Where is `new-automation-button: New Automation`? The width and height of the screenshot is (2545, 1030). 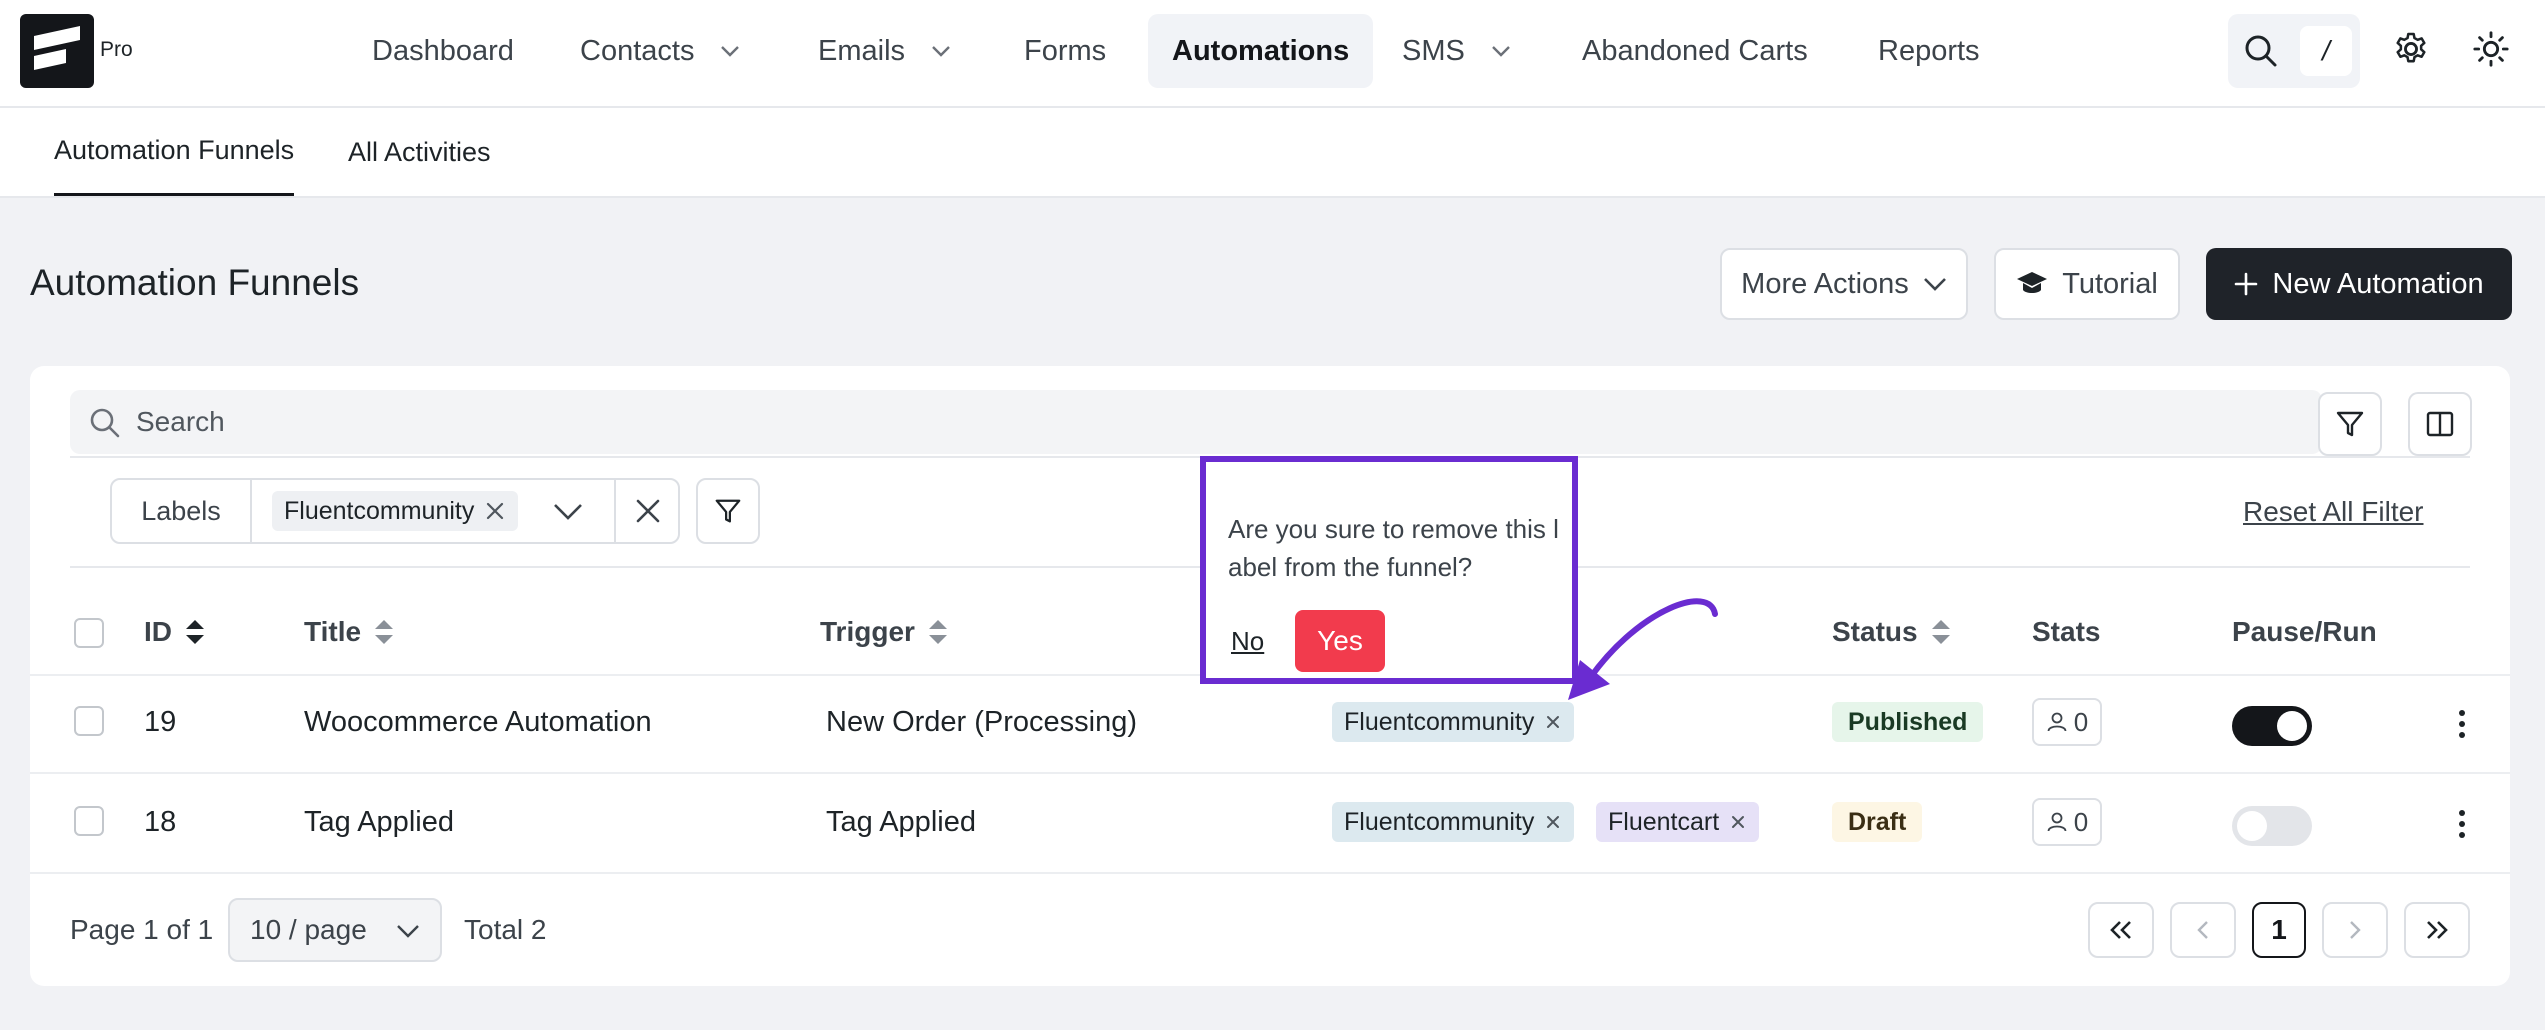 new-automation-button: New Automation is located at coordinates (2359, 284).